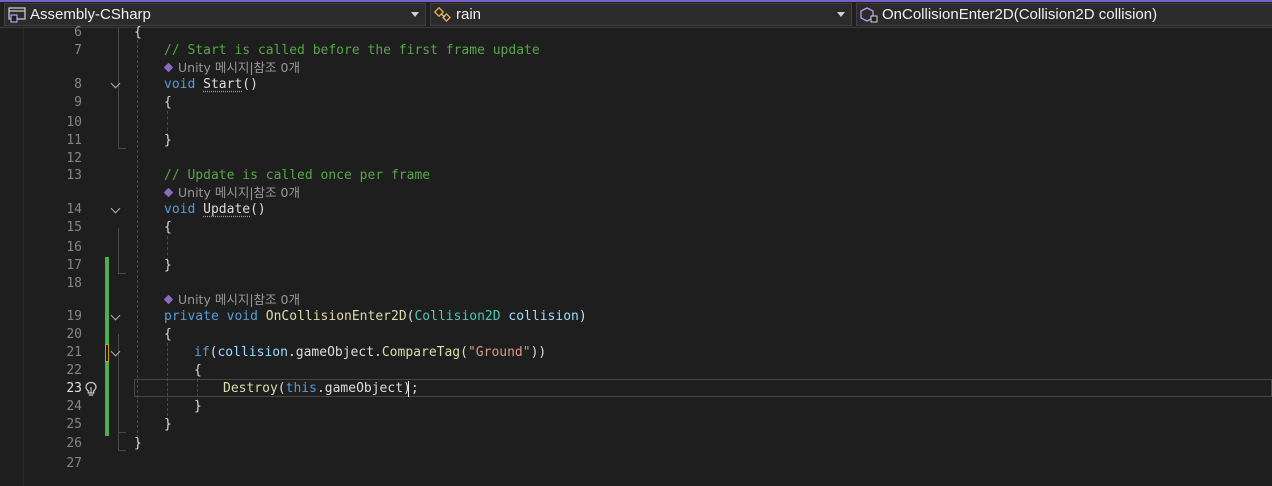  Describe the element at coordinates (636, 141) in the screenshot. I see `code-line: 11 }` at that location.